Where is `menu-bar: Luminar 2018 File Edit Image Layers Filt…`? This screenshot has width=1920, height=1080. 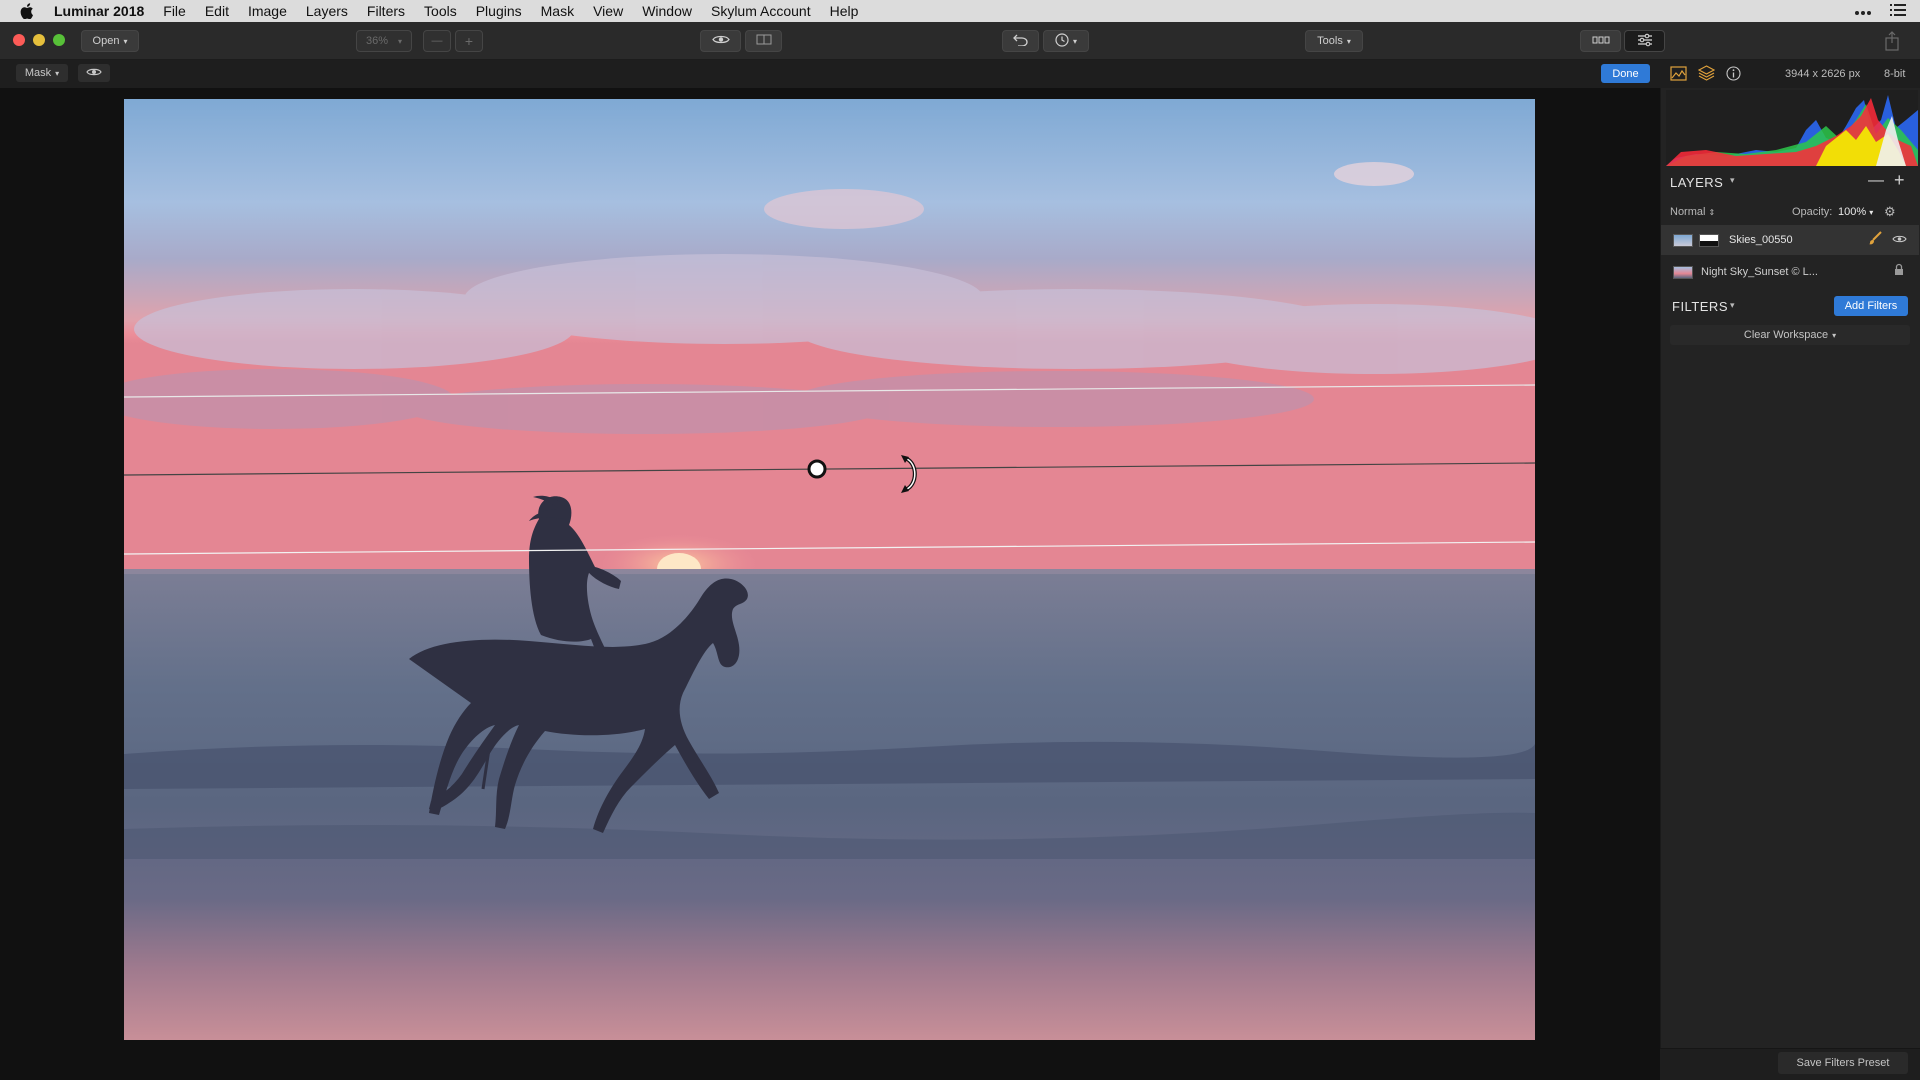 menu-bar: Luminar 2018 File Edit Image Layers Filt… is located at coordinates (960, 11).